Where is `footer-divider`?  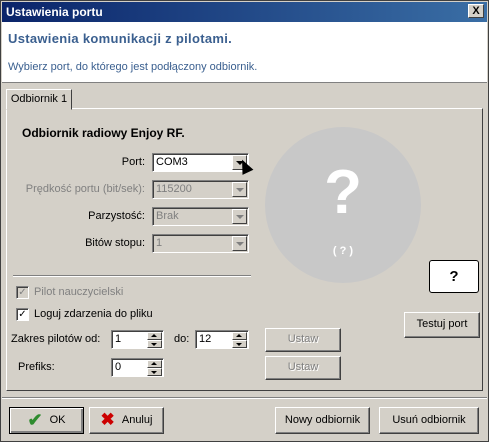
footer-divider is located at coordinates (244, 398).